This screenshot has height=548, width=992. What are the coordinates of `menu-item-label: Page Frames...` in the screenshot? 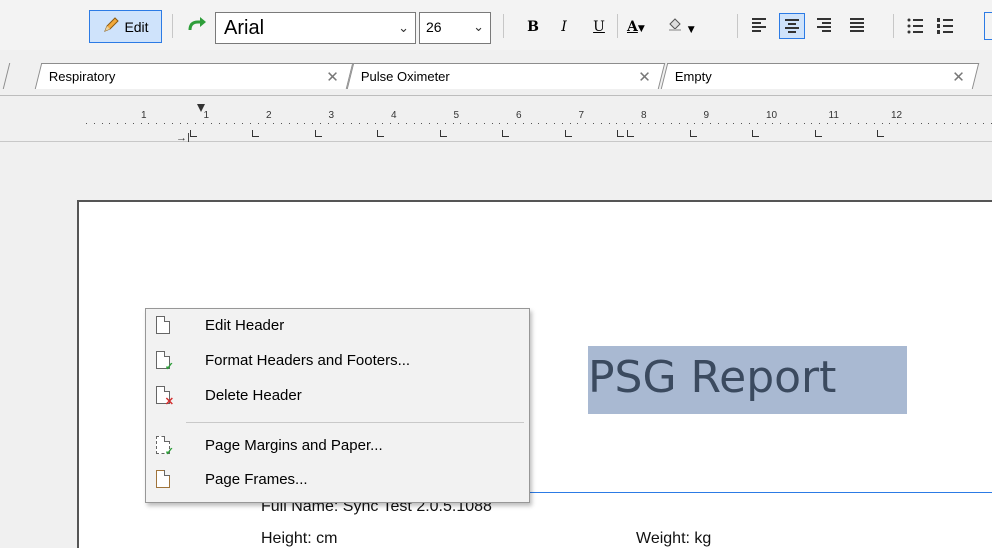 It's located at (256, 479).